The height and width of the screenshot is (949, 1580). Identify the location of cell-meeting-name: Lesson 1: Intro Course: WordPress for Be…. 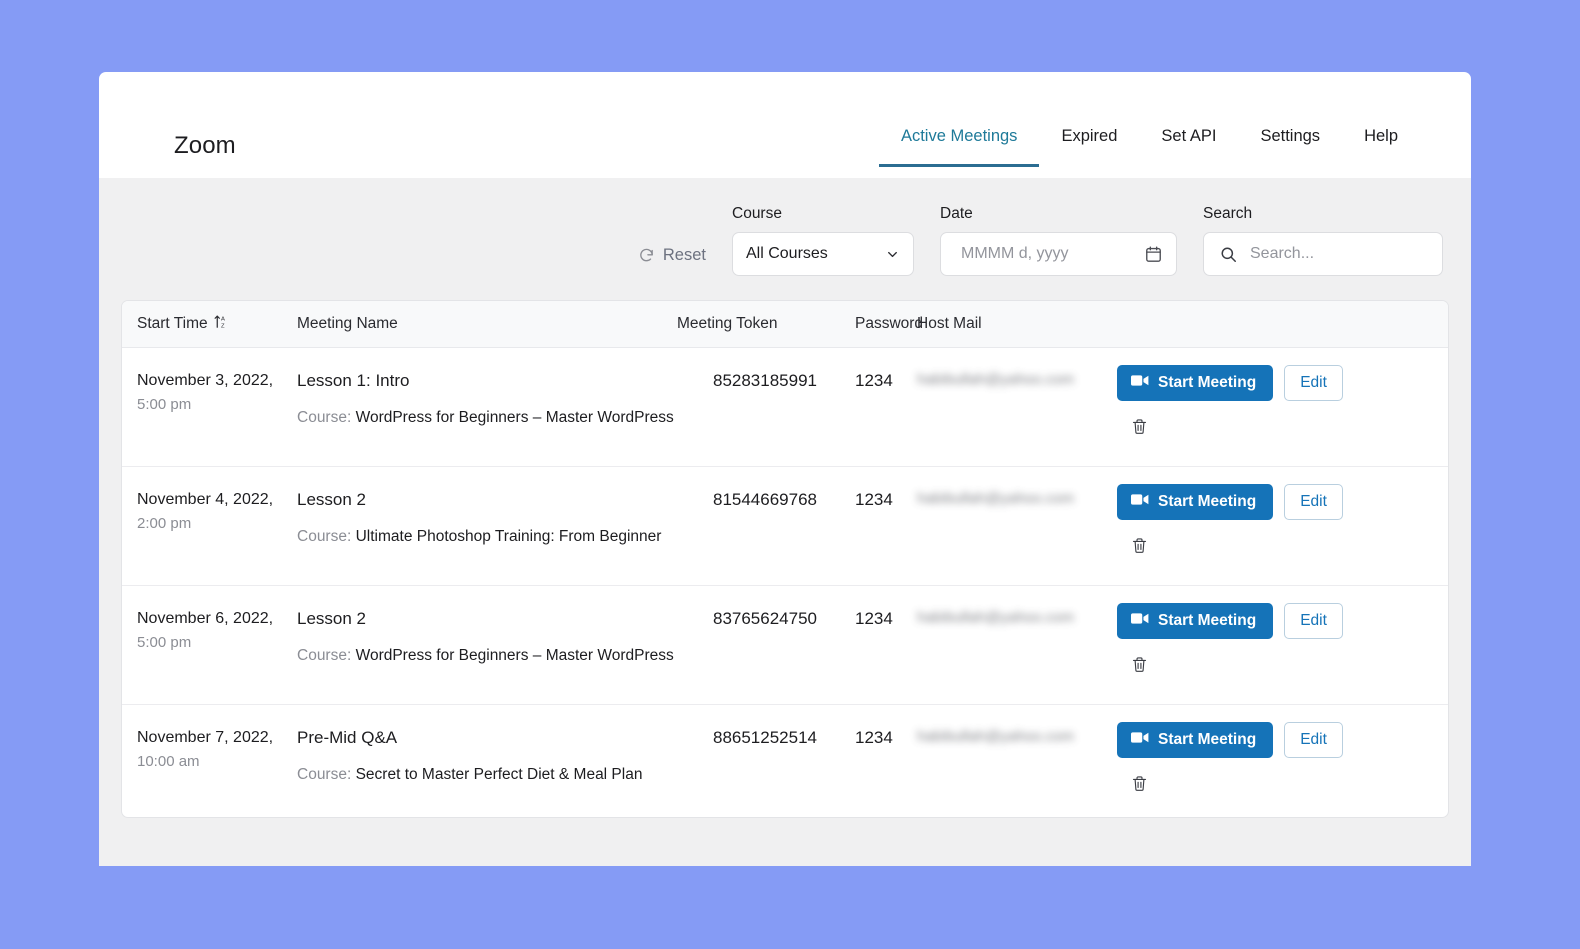
(487, 400).